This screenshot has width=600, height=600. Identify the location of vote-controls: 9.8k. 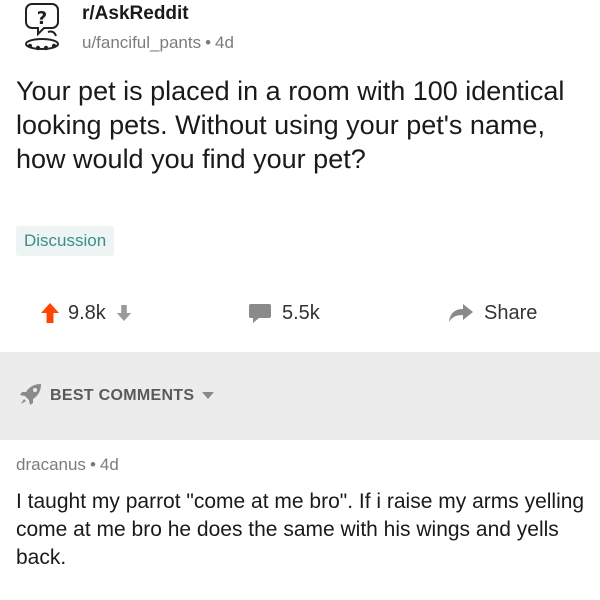
(86, 313).